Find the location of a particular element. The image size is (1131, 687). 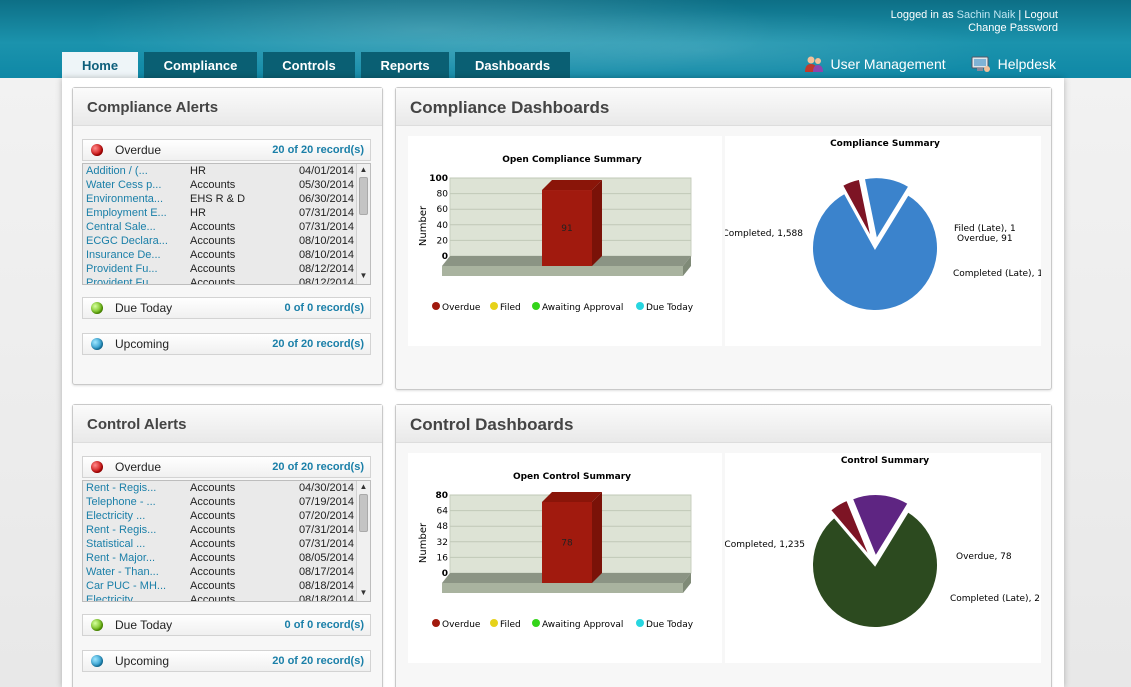

list-item: Rent - Regis... Accounts 04/30/2014 is located at coordinates (226, 488).